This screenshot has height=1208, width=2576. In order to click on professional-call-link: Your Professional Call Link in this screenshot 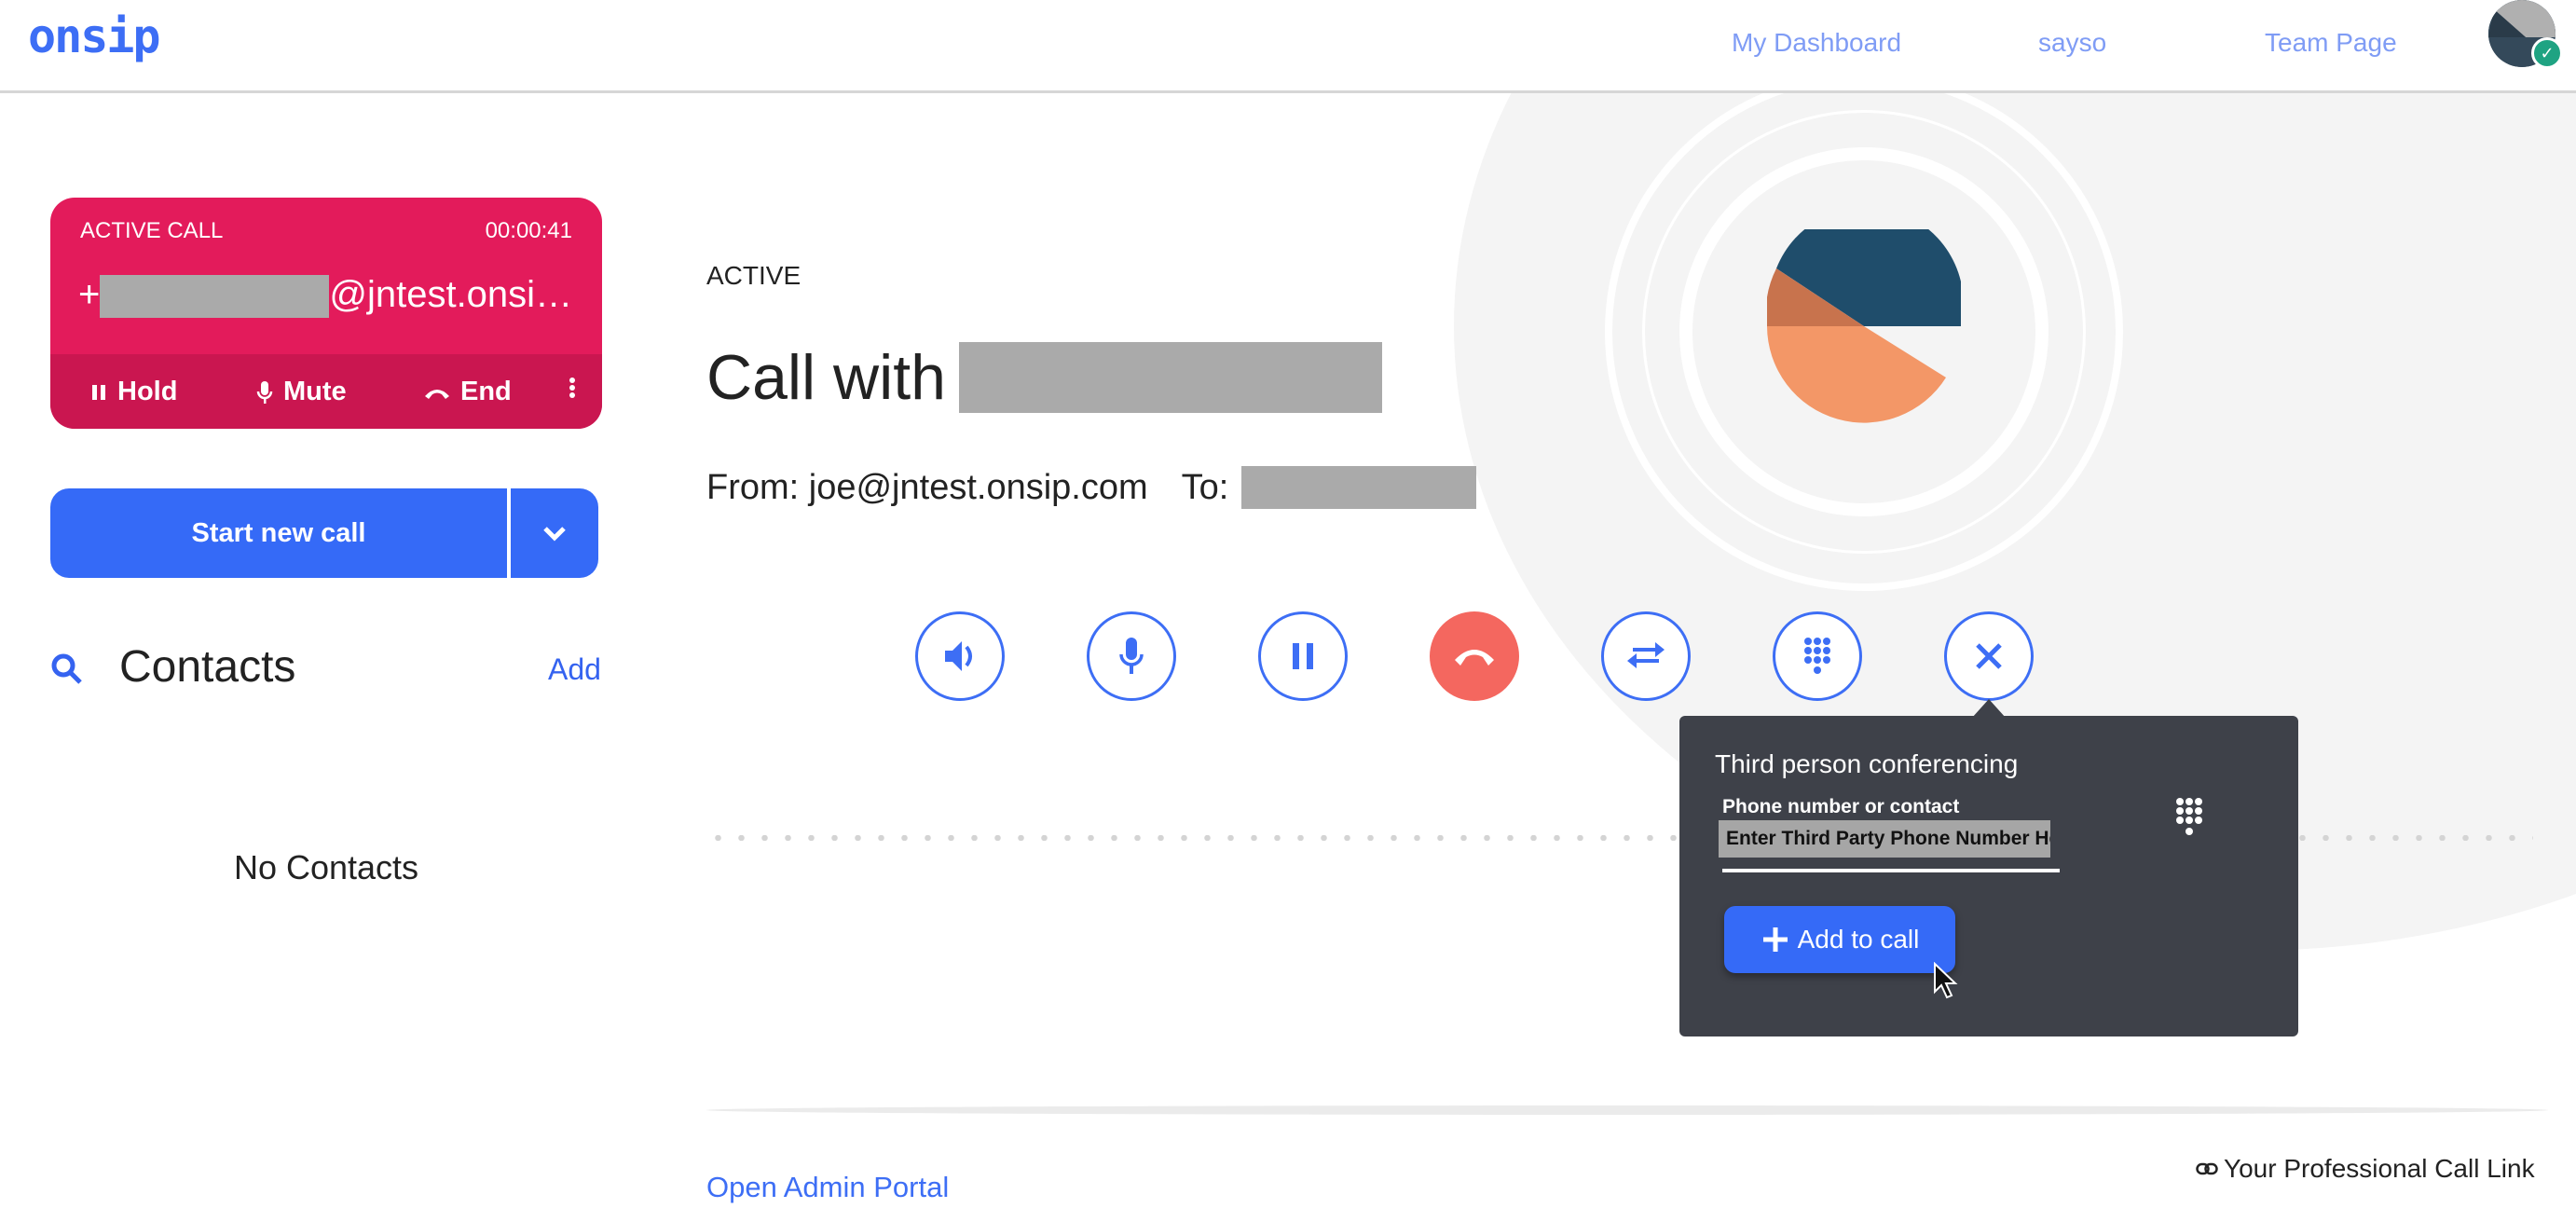, I will do `click(2365, 1169)`.